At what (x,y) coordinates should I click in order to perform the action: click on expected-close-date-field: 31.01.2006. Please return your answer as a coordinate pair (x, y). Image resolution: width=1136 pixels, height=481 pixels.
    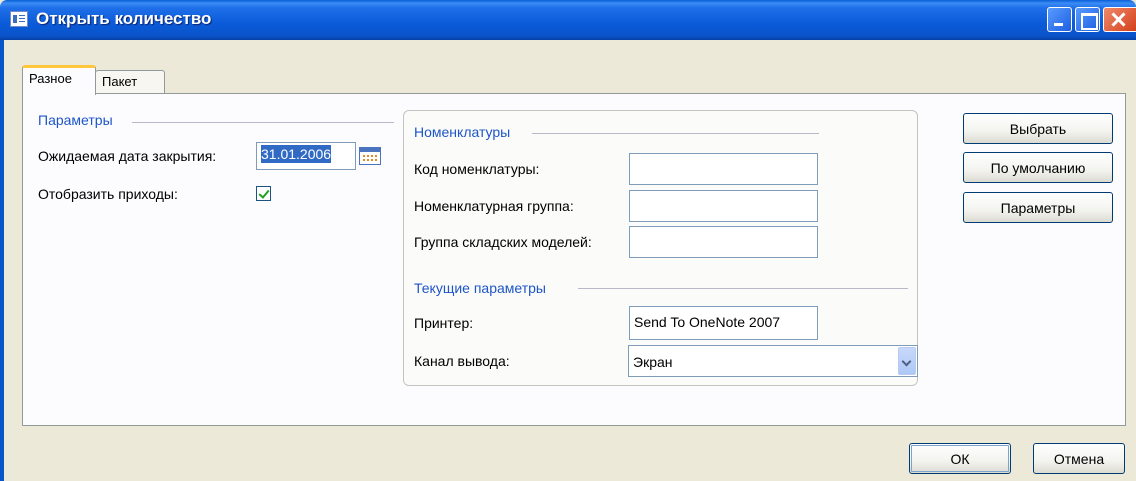
    Looking at the image, I should click on (306, 156).